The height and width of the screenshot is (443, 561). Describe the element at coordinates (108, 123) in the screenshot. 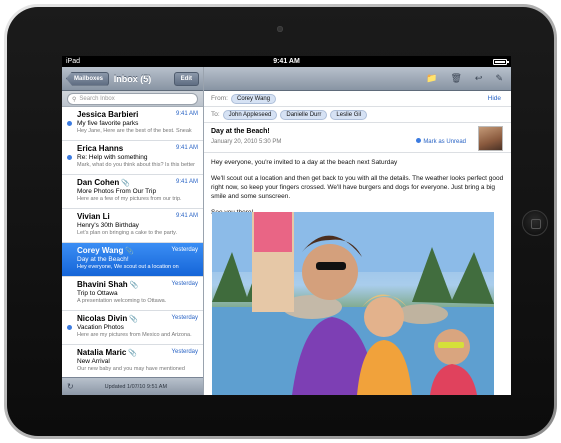

I see `message-subject: My five favorite parks` at that location.